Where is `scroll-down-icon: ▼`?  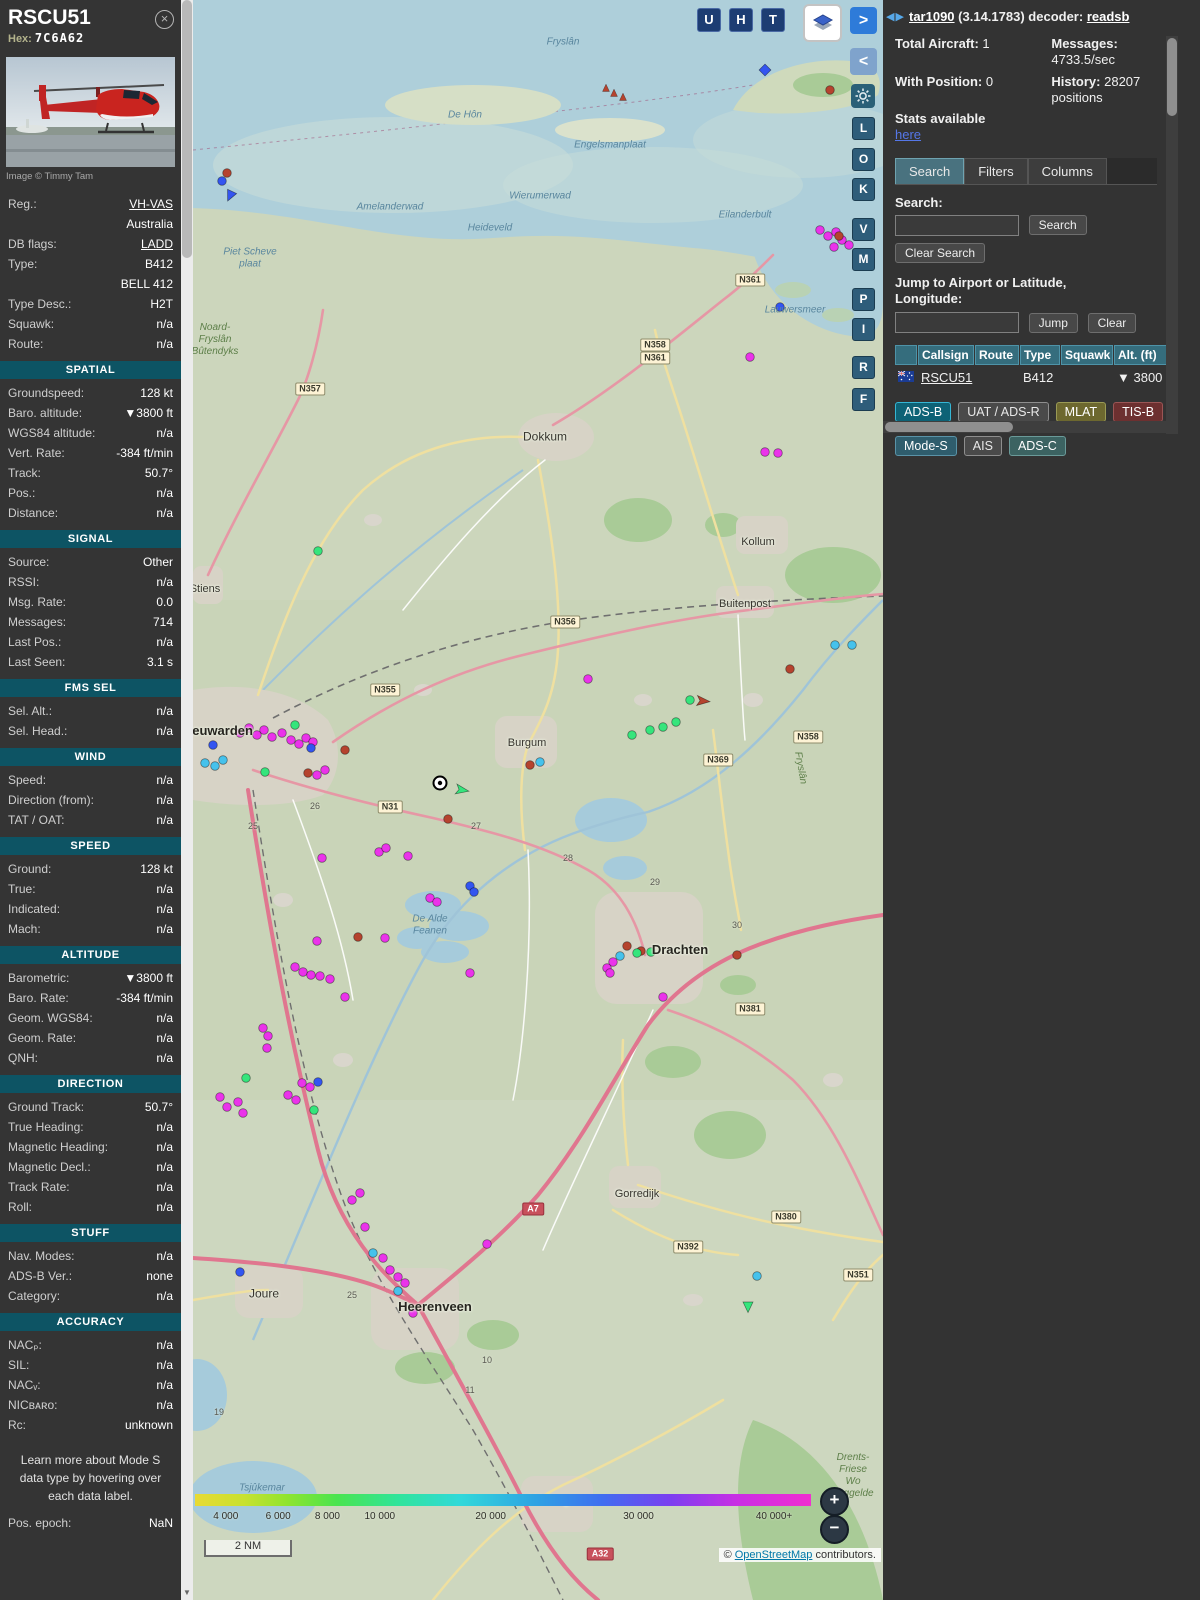 scroll-down-icon: ▼ is located at coordinates (187, 1593).